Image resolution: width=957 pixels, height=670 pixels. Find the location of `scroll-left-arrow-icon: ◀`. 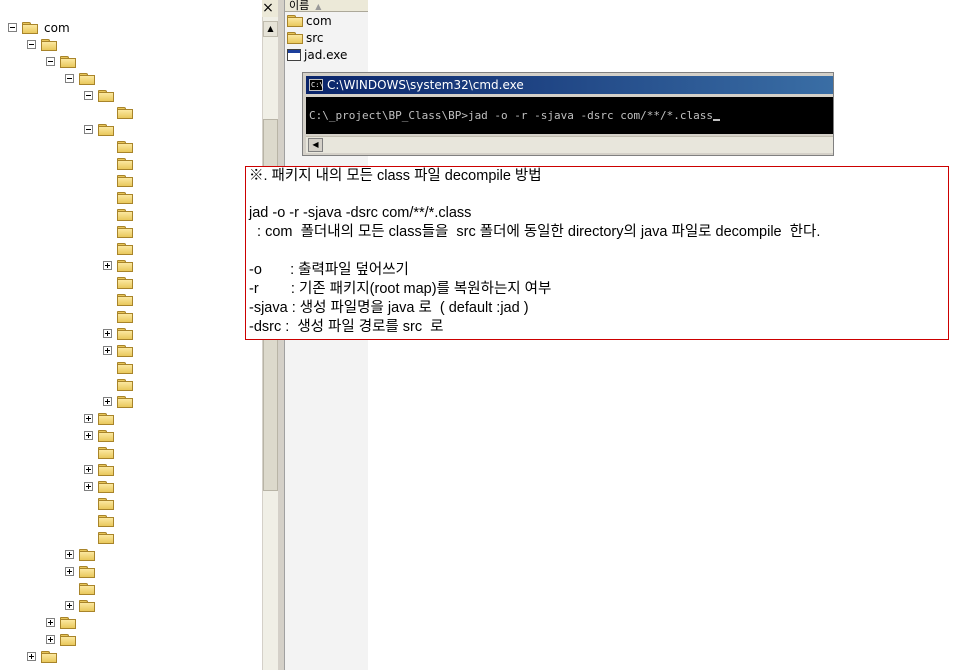

scroll-left-arrow-icon: ◀ is located at coordinates (315, 145).